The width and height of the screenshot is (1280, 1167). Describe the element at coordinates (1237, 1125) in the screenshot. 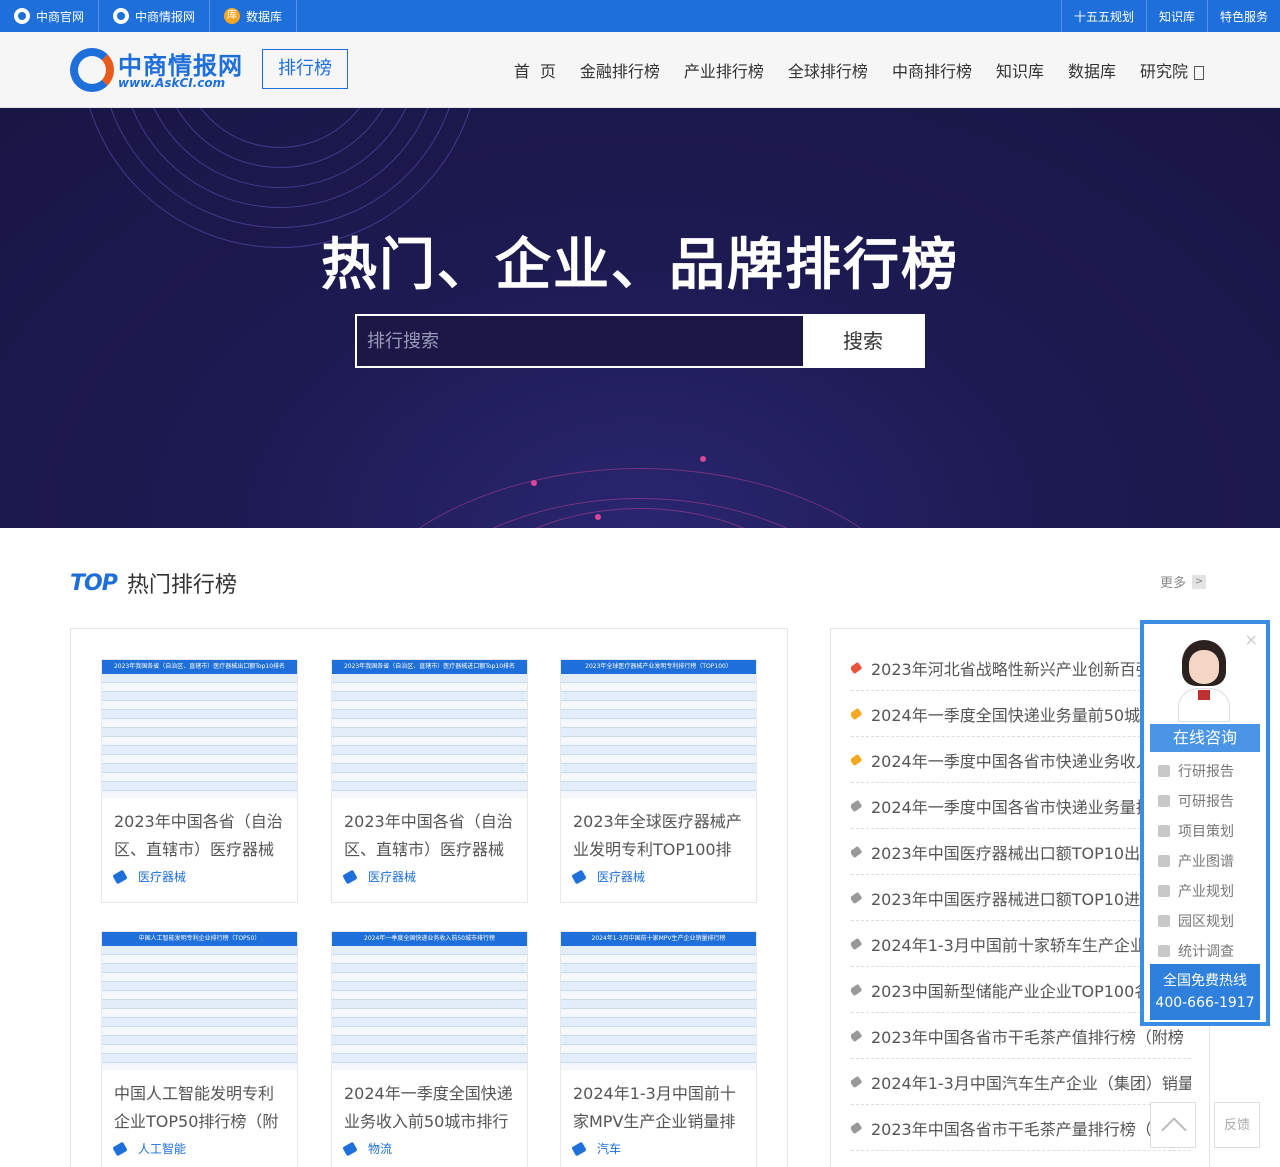

I see `feedback-button: 反馈` at that location.